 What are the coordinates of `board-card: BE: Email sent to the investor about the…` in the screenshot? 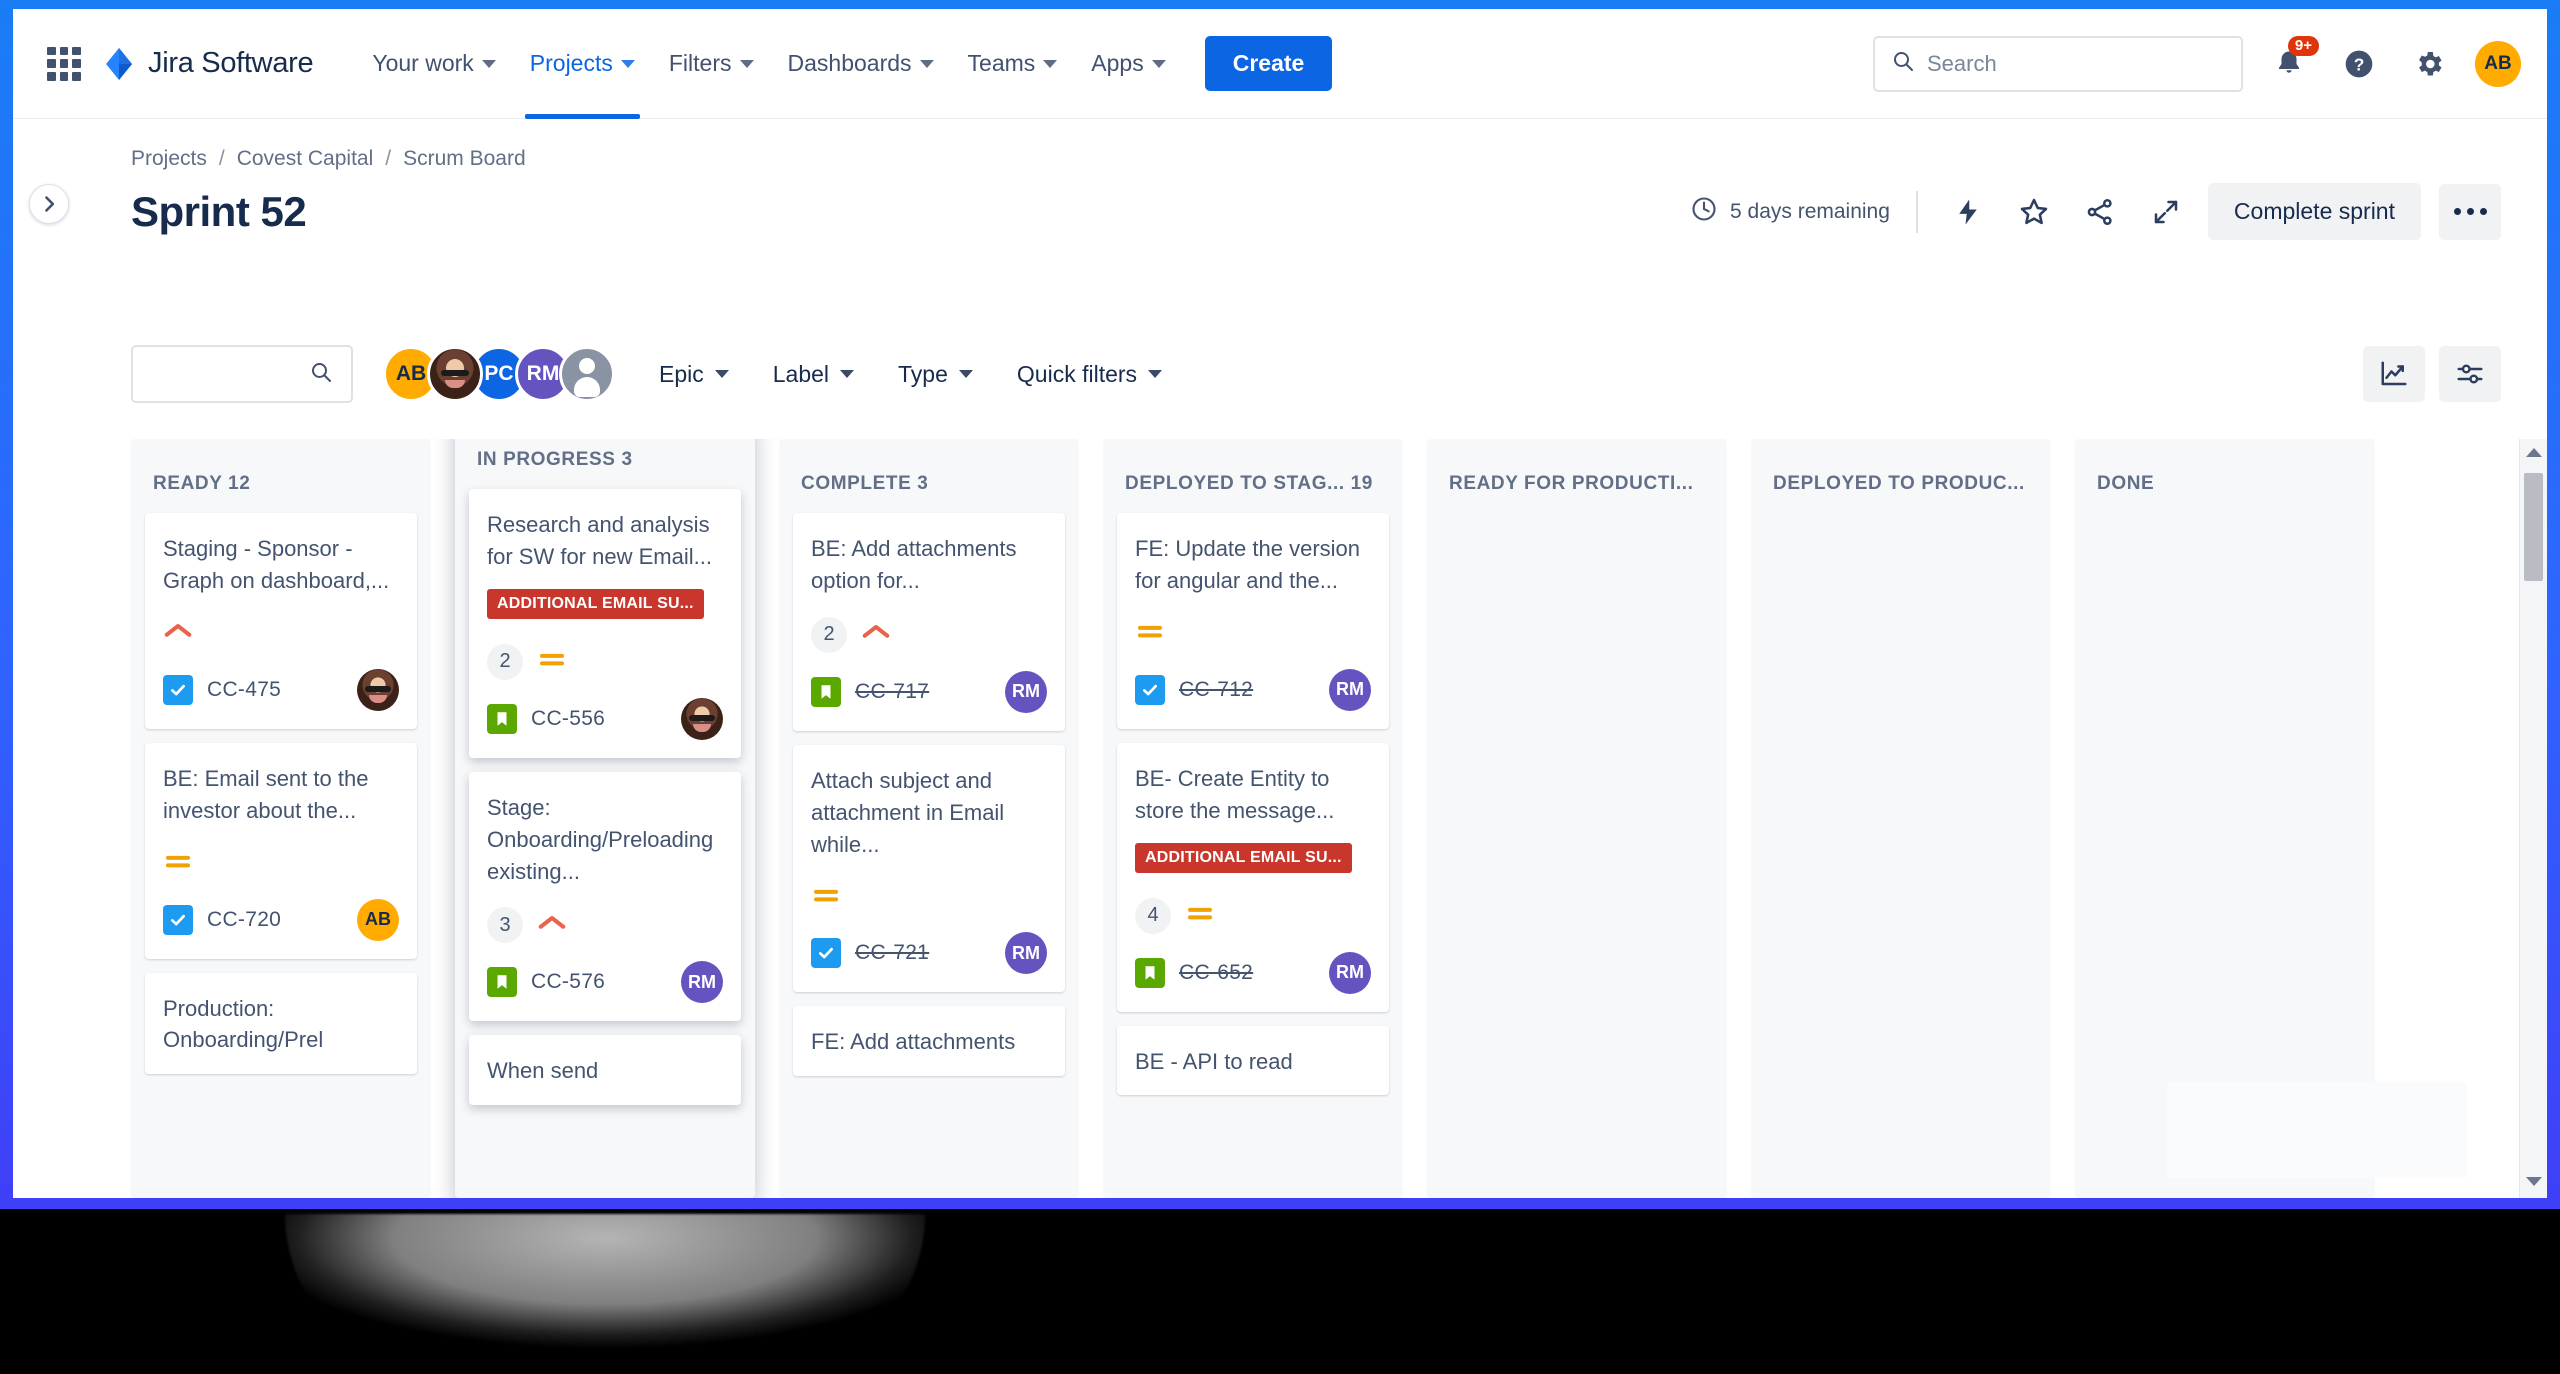 It's located at (281, 850).